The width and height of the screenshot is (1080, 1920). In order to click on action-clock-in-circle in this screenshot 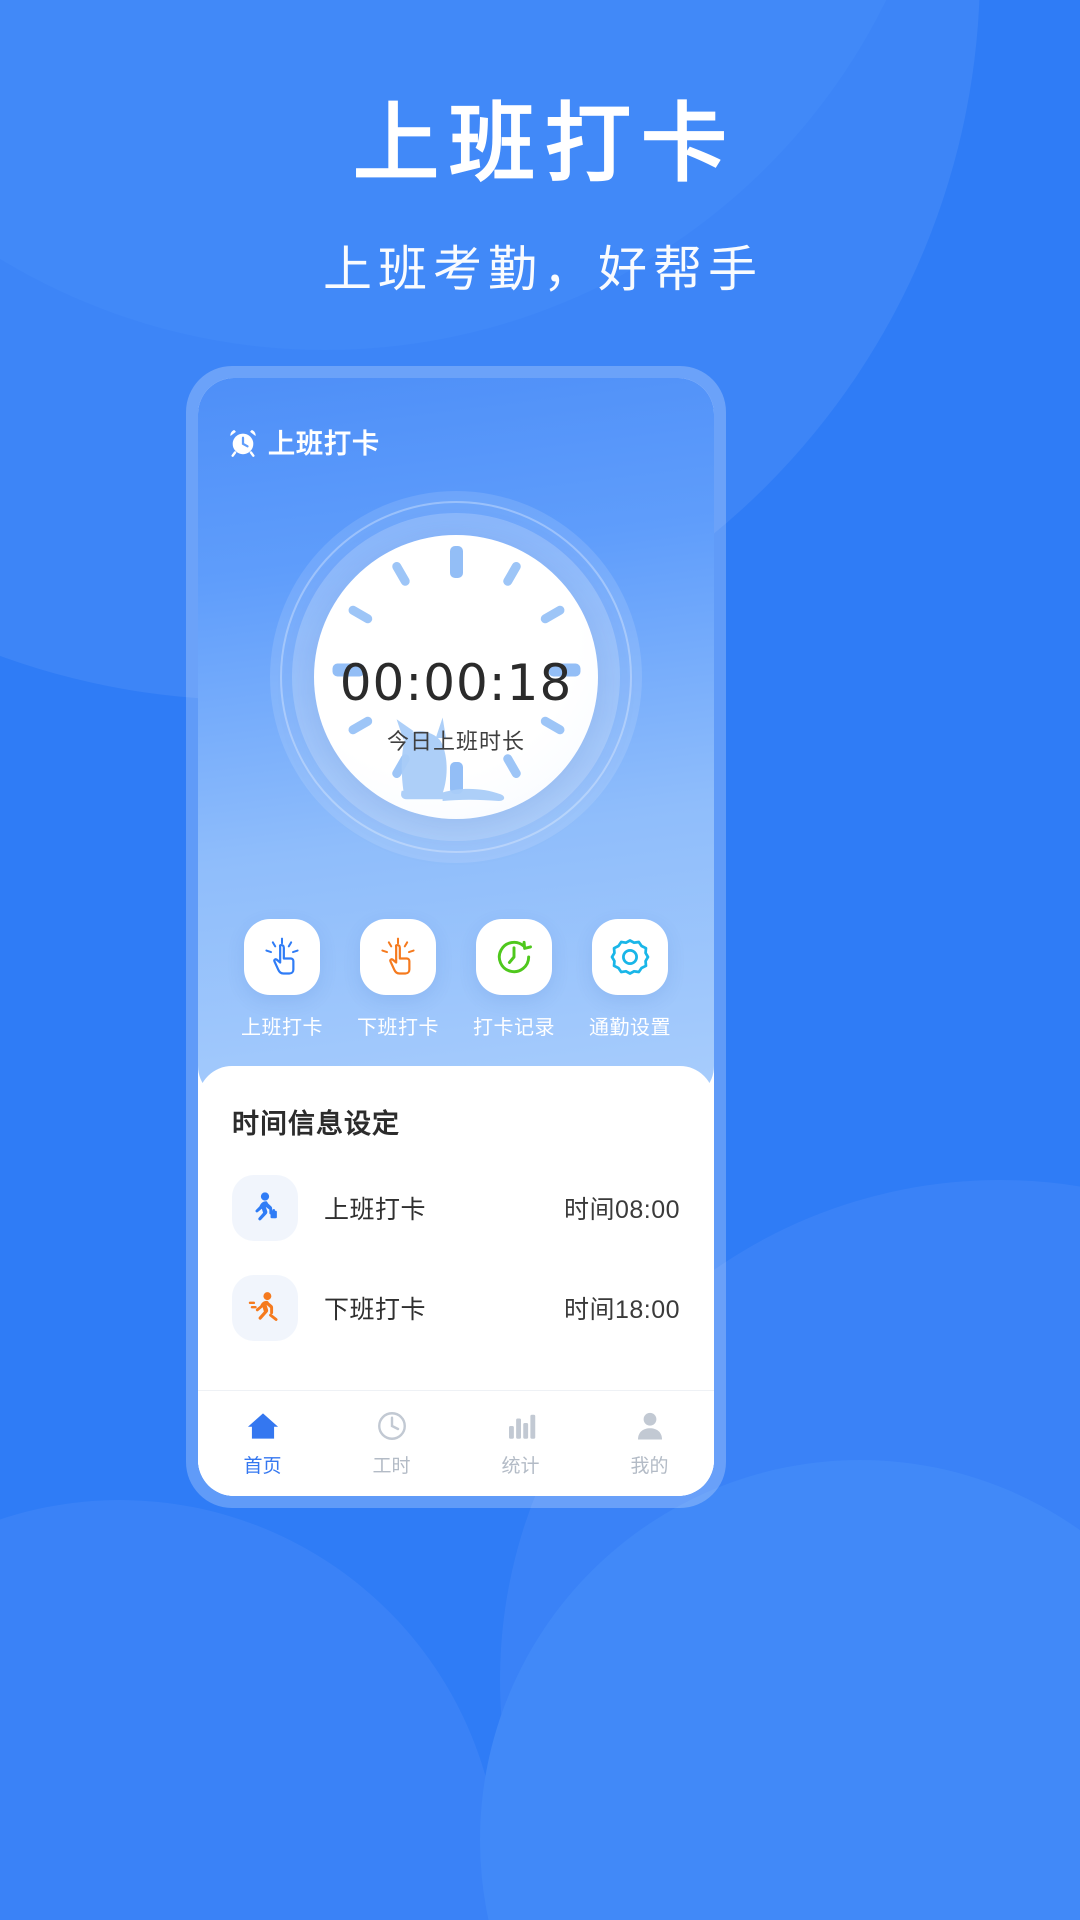, I will do `click(282, 957)`.